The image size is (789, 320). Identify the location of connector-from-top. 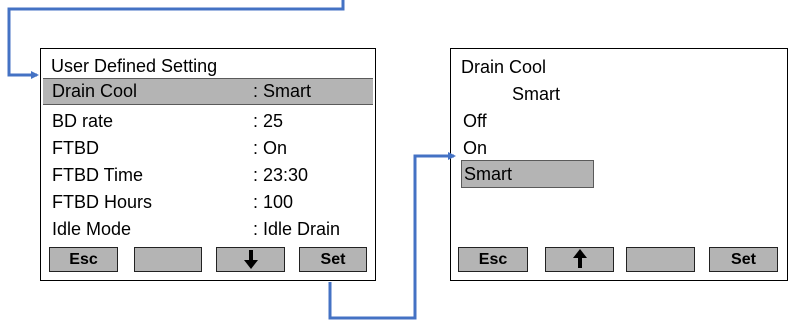
(176, 39).